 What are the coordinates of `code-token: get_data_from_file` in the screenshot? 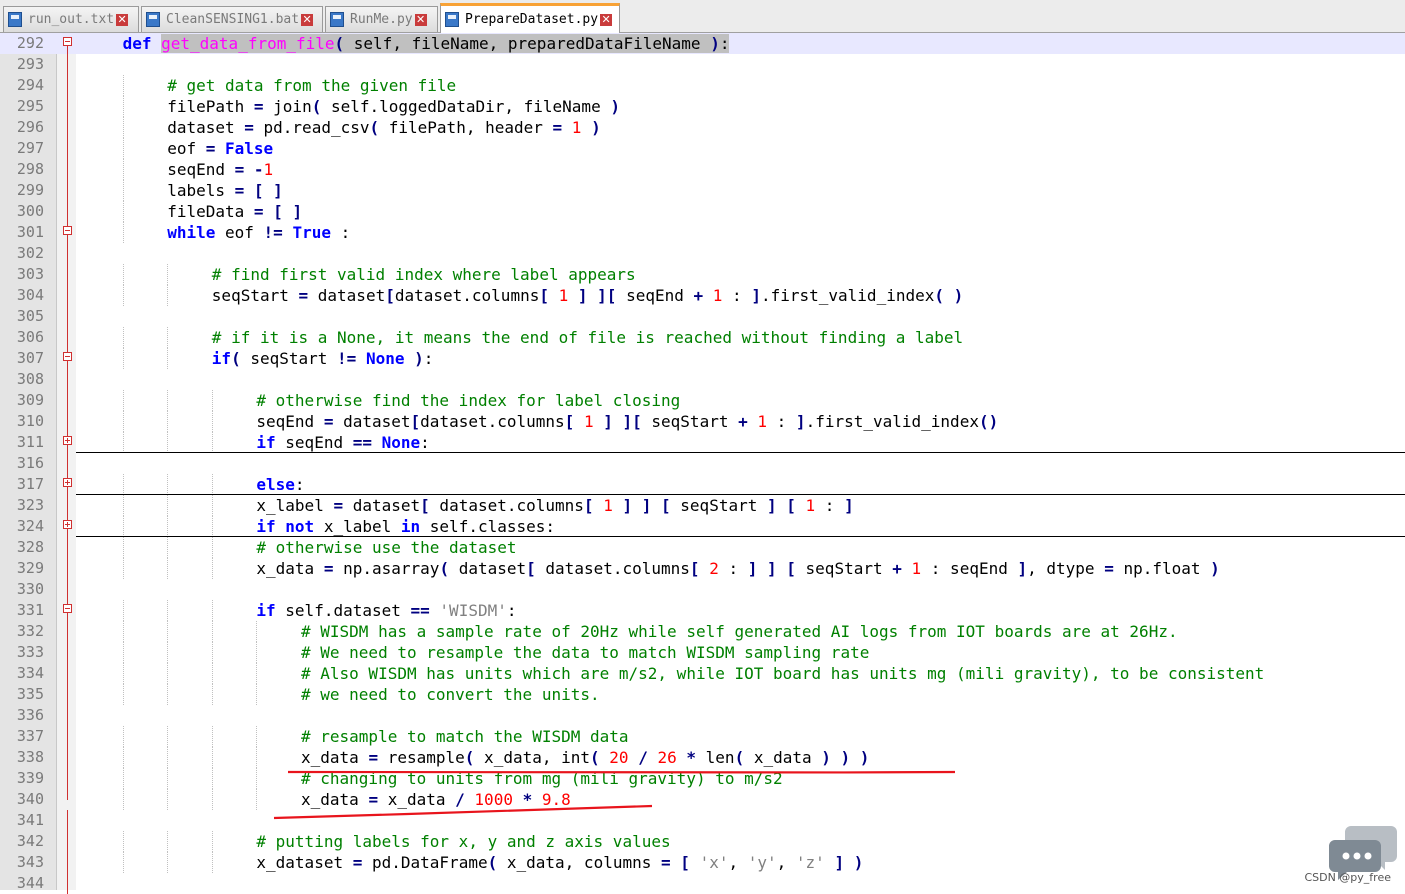 It's located at (248, 43).